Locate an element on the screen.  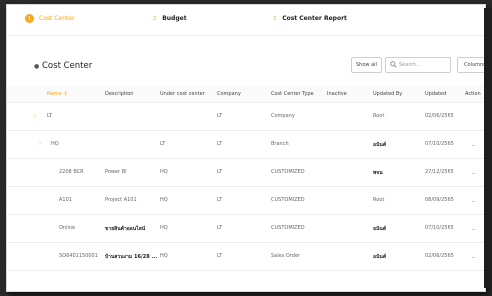
column-header-updated-by: Updated By is located at coordinates (387, 94).